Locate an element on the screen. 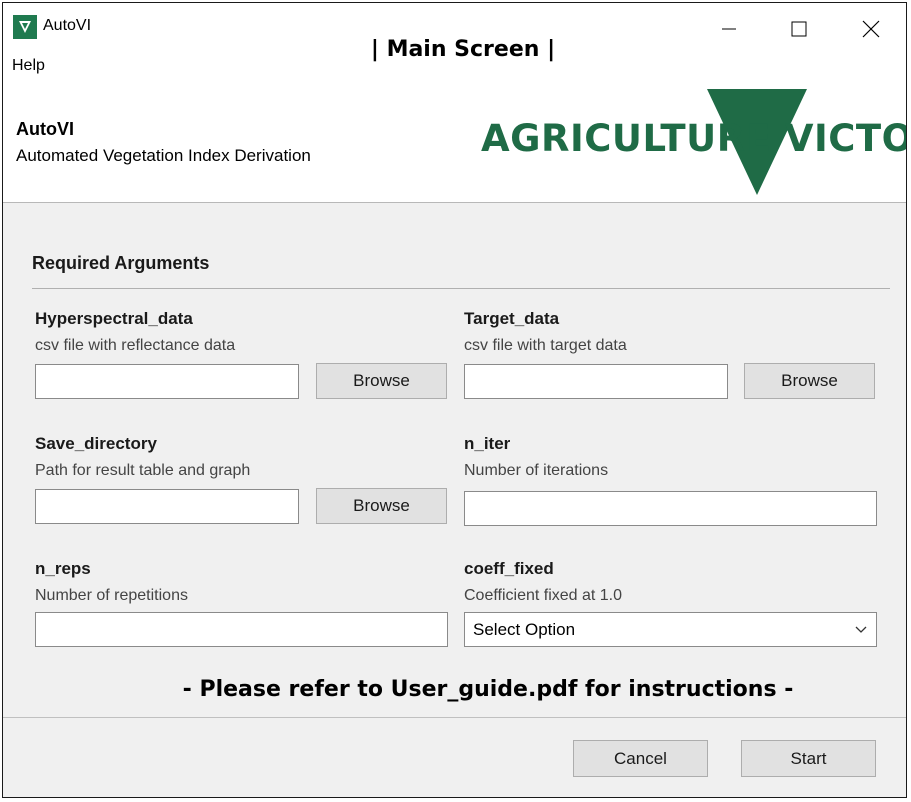 This screenshot has height=802, width=911. coeff-fixed-desc: Coefficient fixed at 1.0 is located at coordinates (543, 595).